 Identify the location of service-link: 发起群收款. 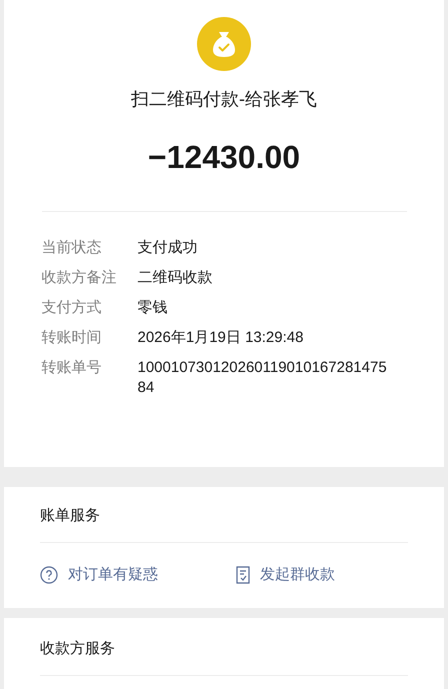
(285, 575).